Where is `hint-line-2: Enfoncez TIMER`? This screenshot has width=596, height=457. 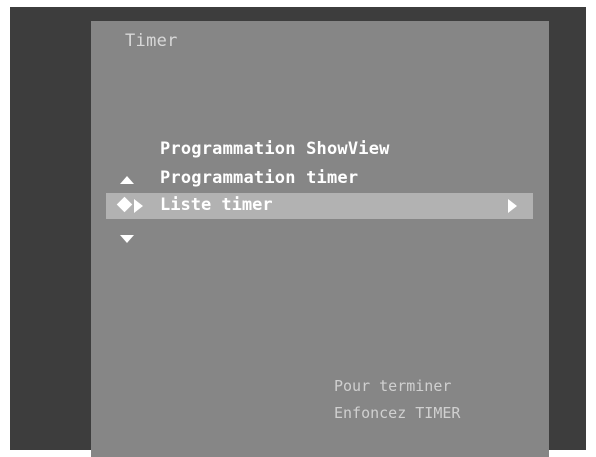 hint-line-2: Enfoncez TIMER is located at coordinates (397, 413).